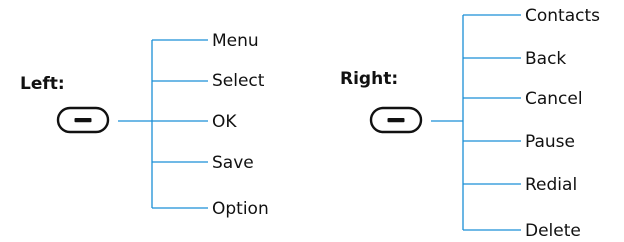 This screenshot has height=242, width=624. What do you see at coordinates (553, 231) in the screenshot?
I see `right-item-delete: Delete` at bounding box center [553, 231].